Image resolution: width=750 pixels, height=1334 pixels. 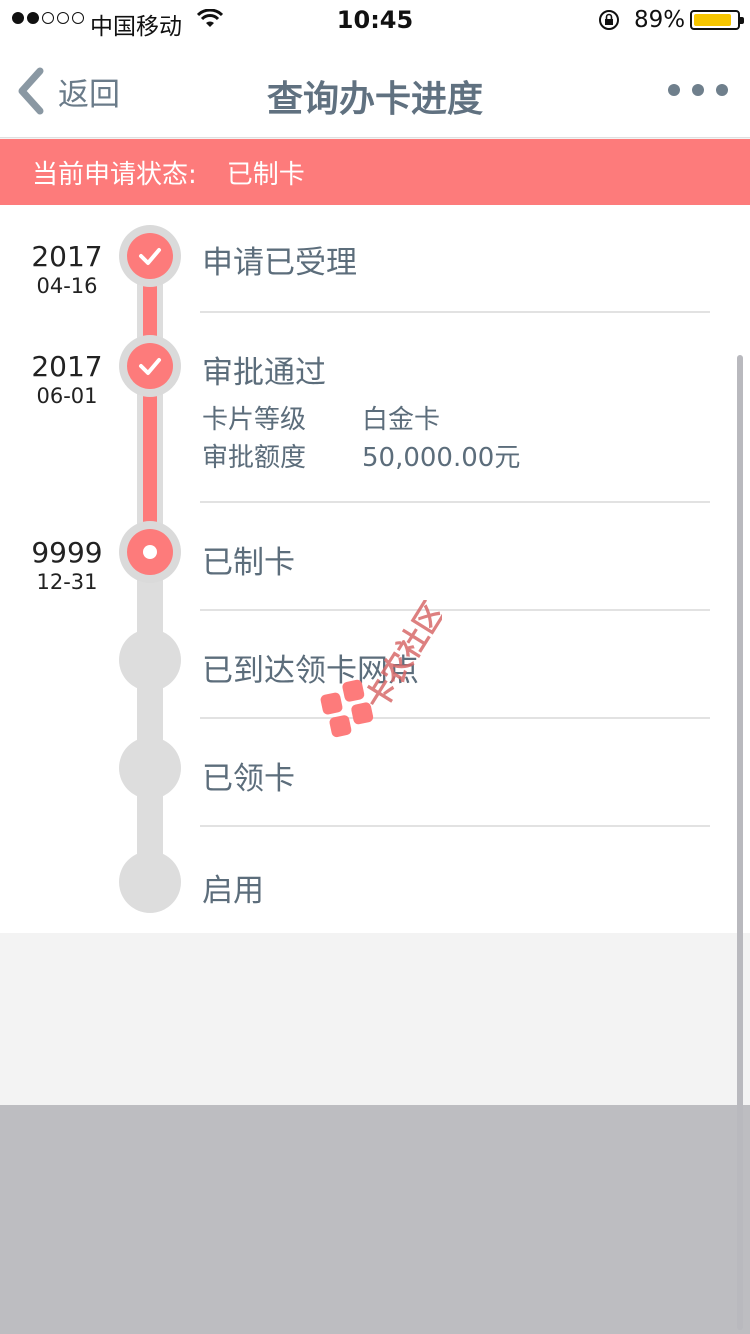 What do you see at coordinates (740, 842) in the screenshot?
I see `scrollbar` at bounding box center [740, 842].